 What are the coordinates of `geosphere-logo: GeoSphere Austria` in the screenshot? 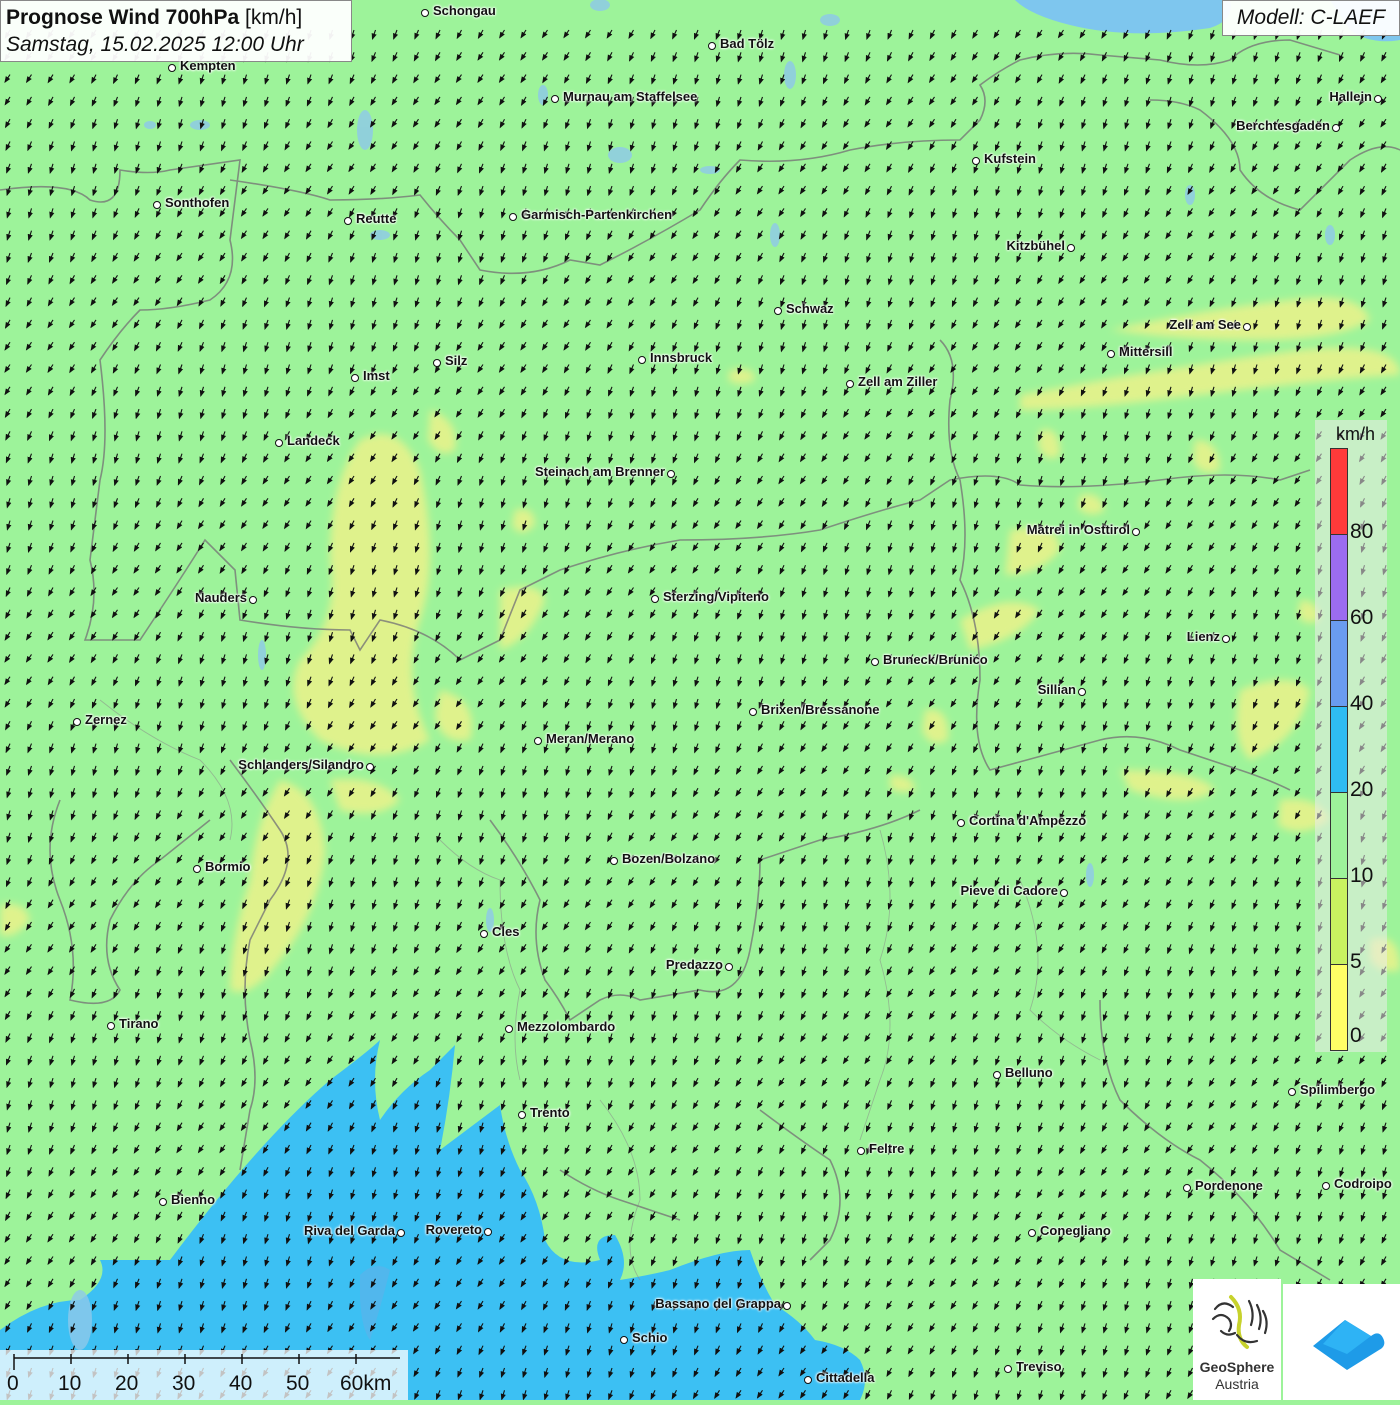 It's located at (1237, 1339).